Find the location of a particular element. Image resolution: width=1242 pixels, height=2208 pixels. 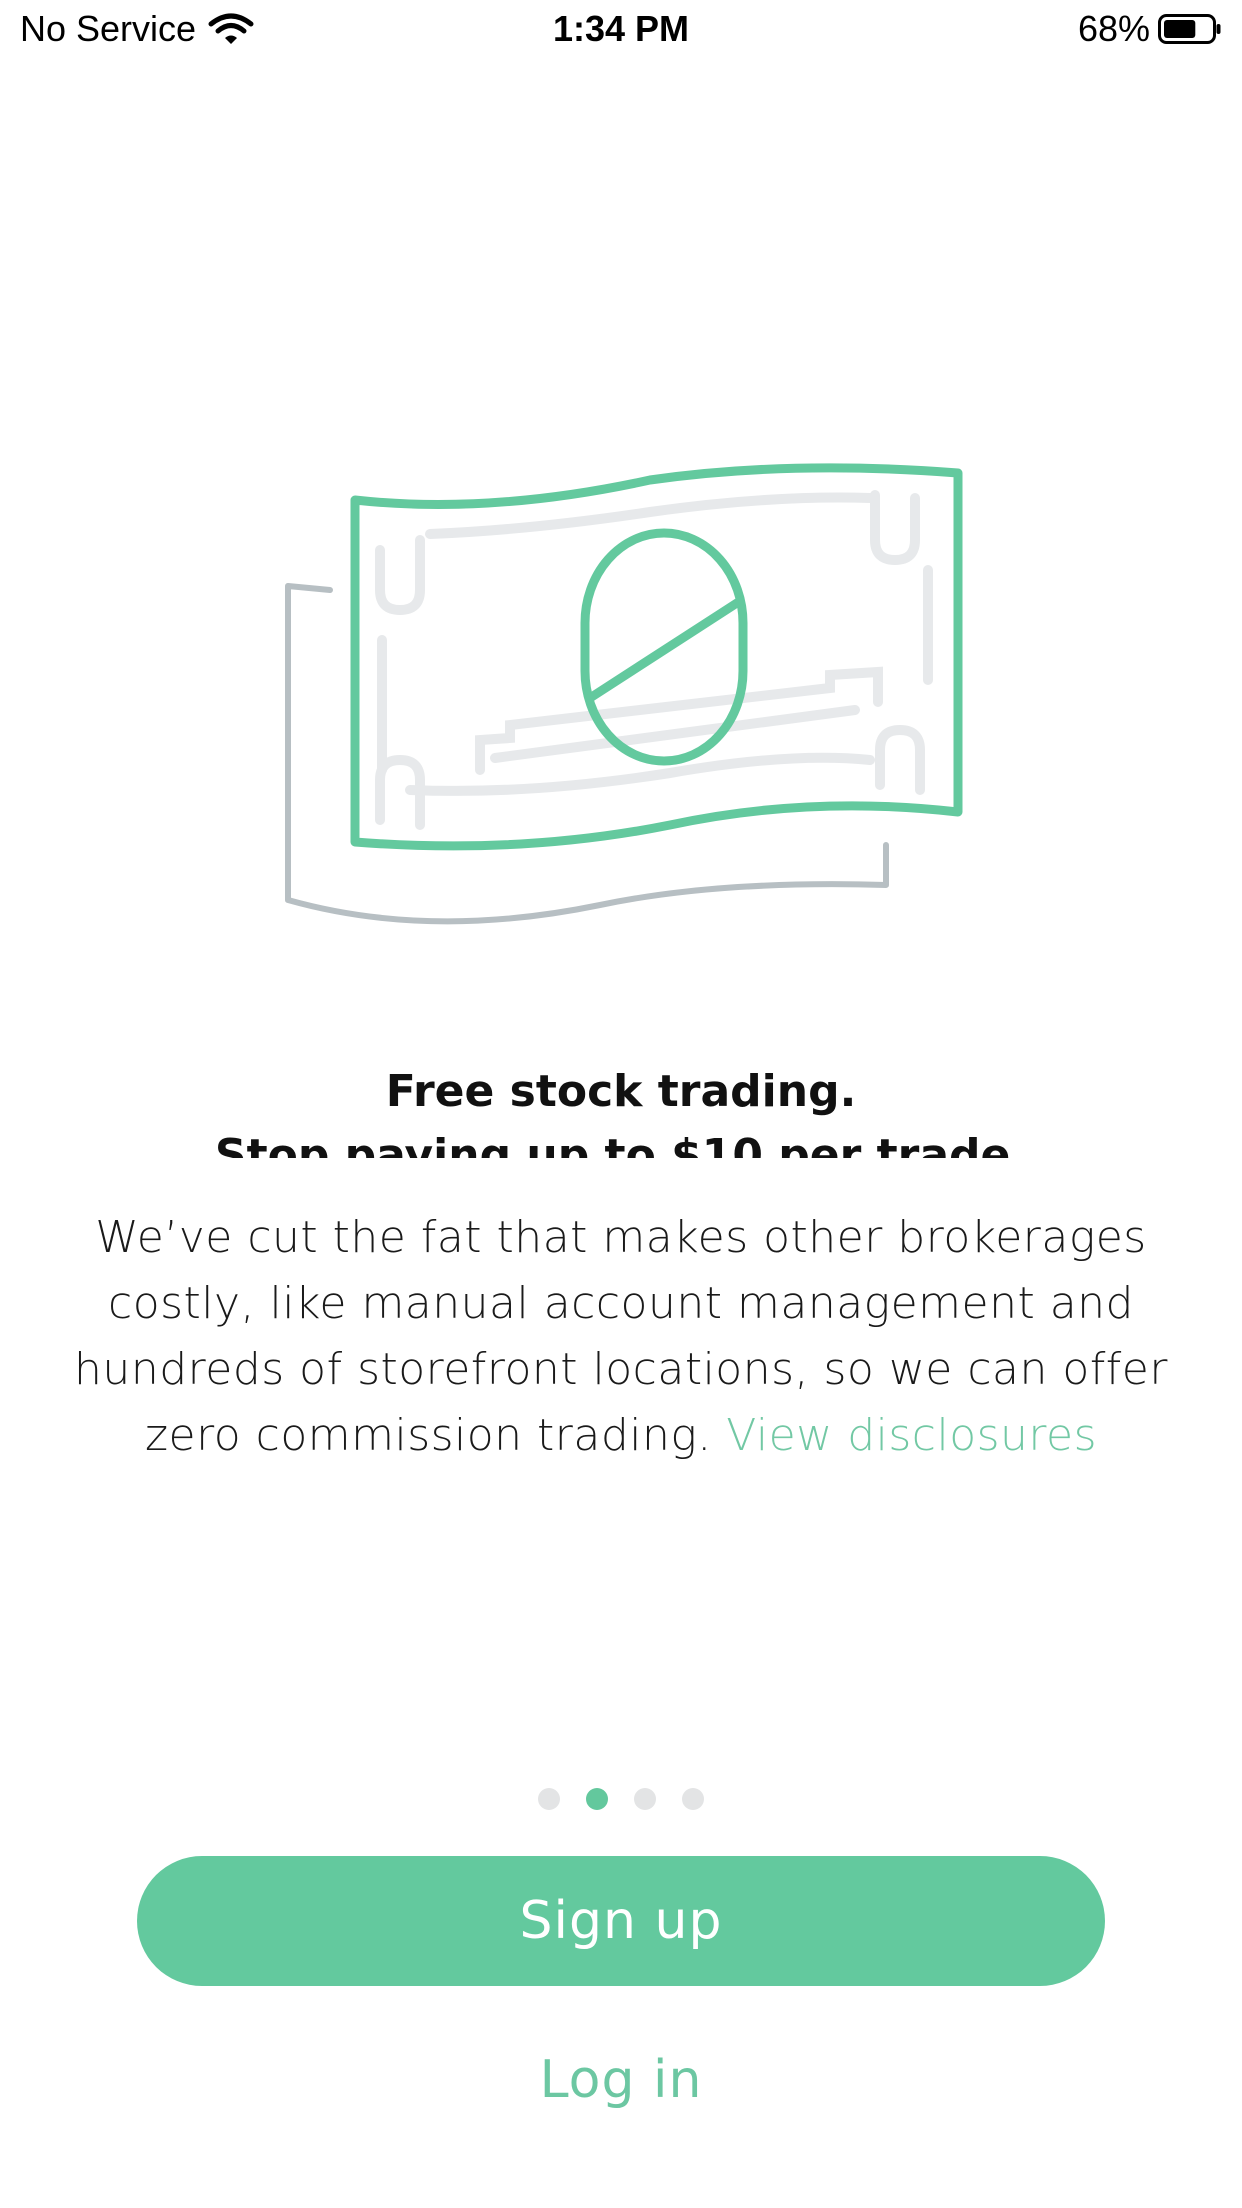

status-bar: No Service 1:34 PM 68% is located at coordinates (621, 32).